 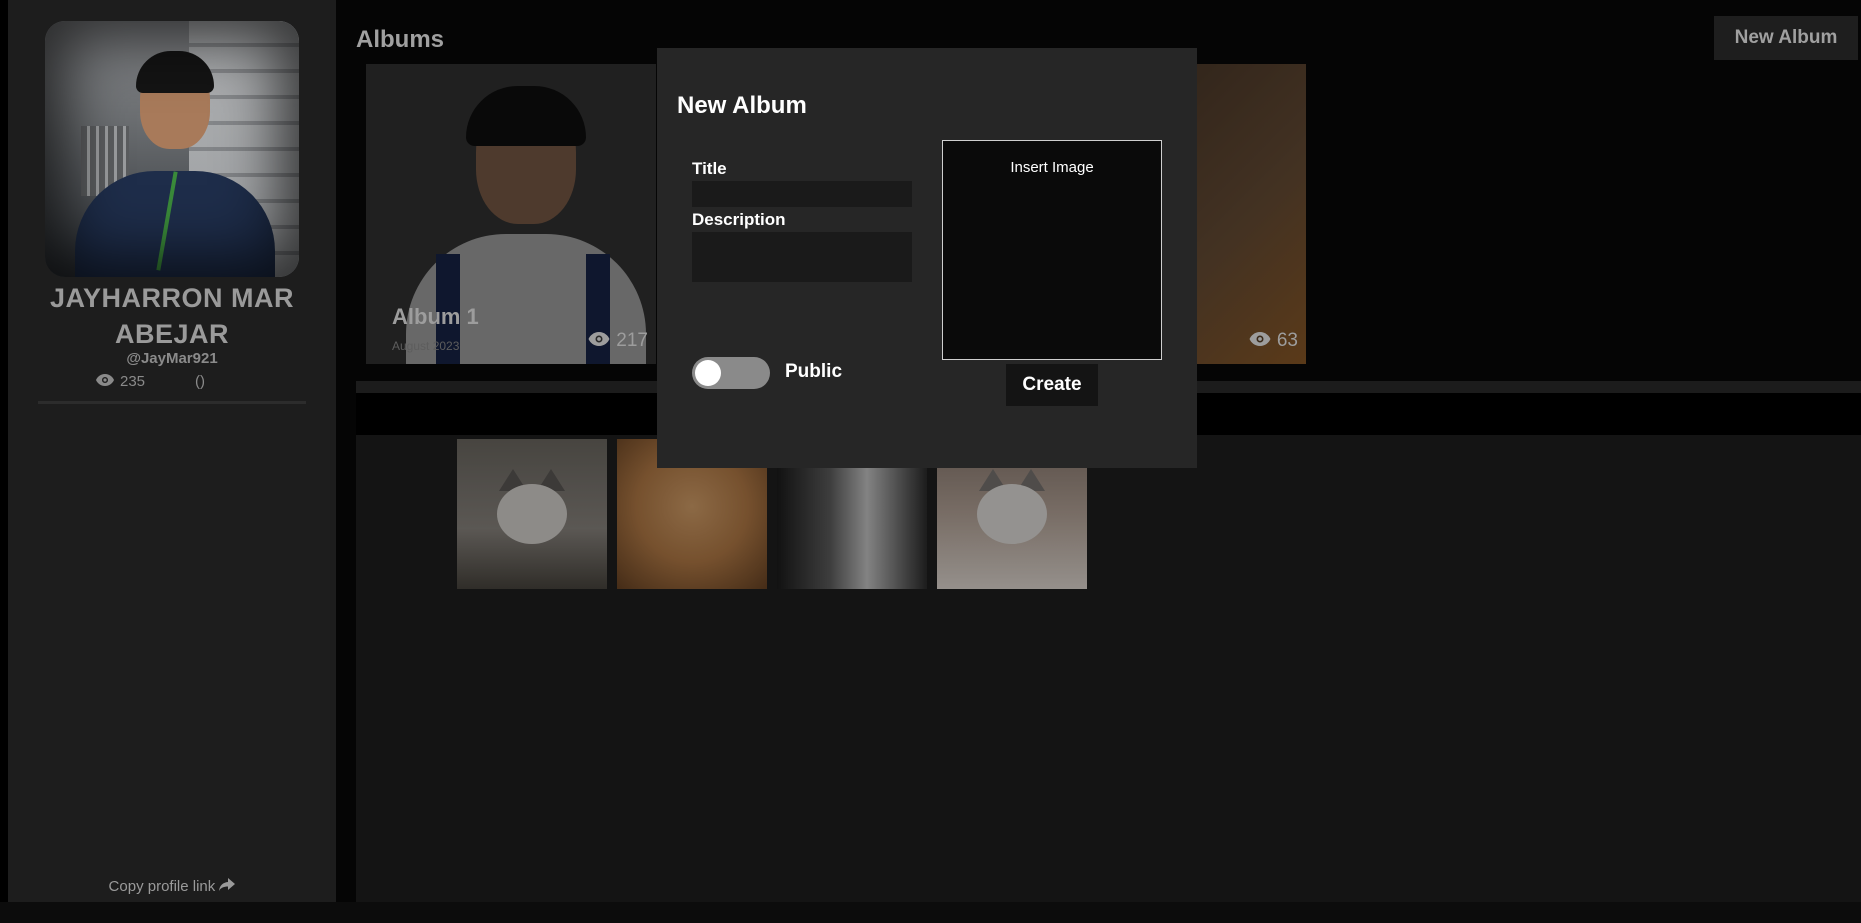 What do you see at coordinates (400, 39) in the screenshot?
I see `page-title: Albums` at bounding box center [400, 39].